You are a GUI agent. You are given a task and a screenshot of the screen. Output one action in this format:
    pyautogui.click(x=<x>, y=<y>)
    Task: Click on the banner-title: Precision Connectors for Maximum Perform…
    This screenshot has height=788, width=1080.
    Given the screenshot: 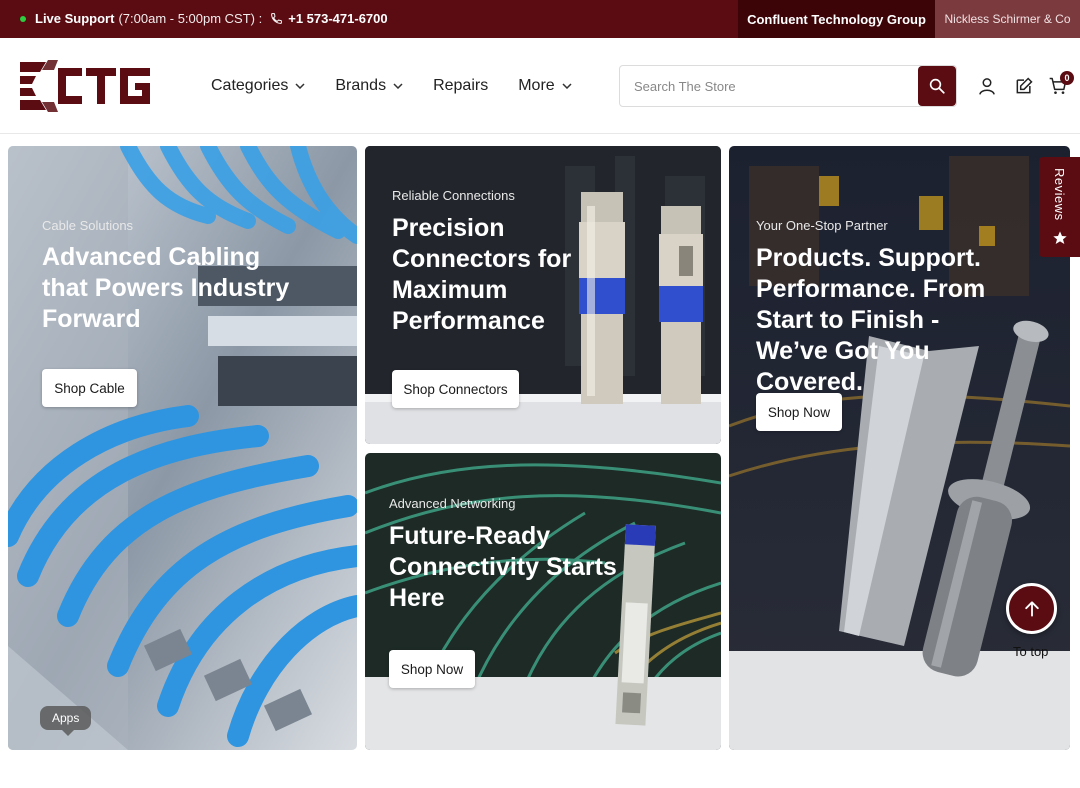 What is the action you would take?
    pyautogui.click(x=482, y=274)
    